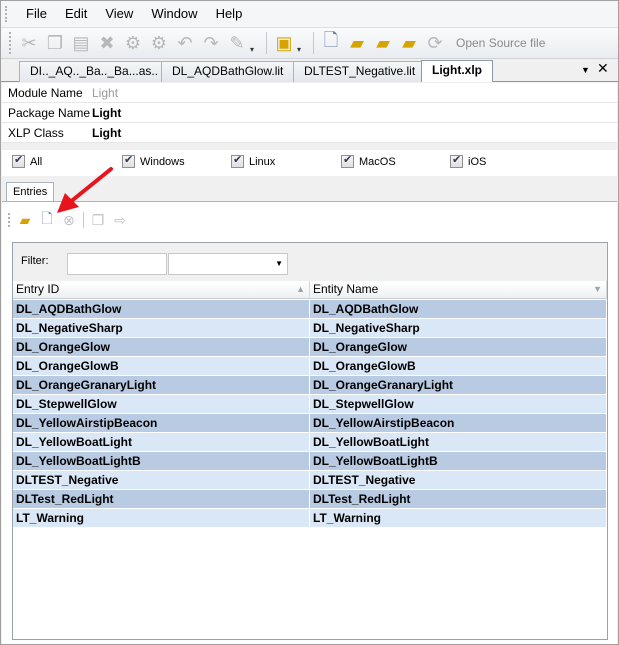 Image resolution: width=619 pixels, height=645 pixels. I want to click on entity-name-cell: DL_StepwellGlow, so click(458, 404).